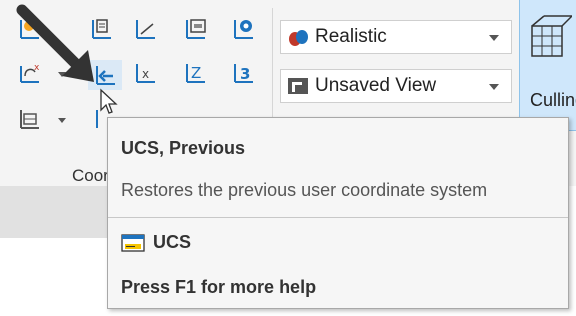 The width and height of the screenshot is (576, 316). I want to click on ucs-face-icon, so click(196, 29).